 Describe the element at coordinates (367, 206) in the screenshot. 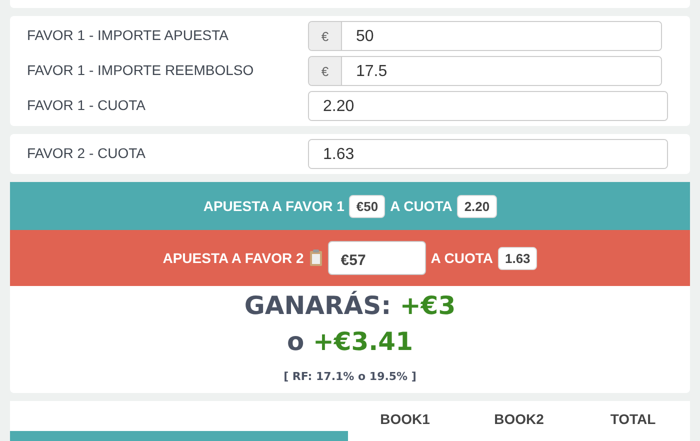

I see `amount-chip: €50` at that location.